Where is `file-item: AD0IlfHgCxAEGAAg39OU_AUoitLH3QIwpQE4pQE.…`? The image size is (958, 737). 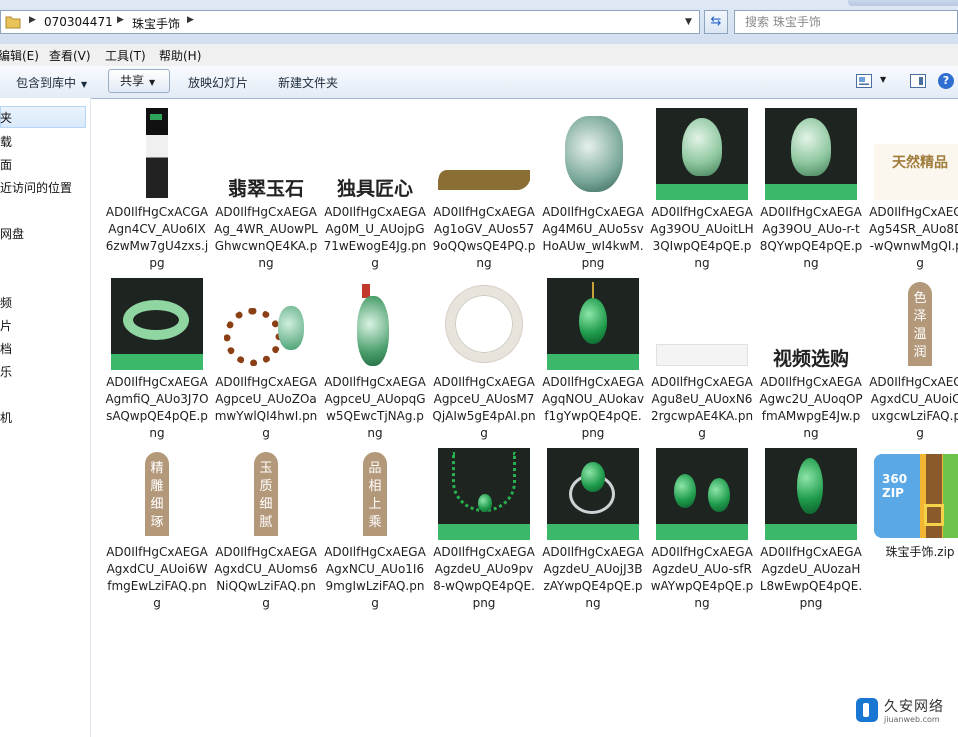
file-item: AD0IlfHgCxAEGAAg39OU_AUoitLH3QIwpQE4pQE.… is located at coordinates (702, 185).